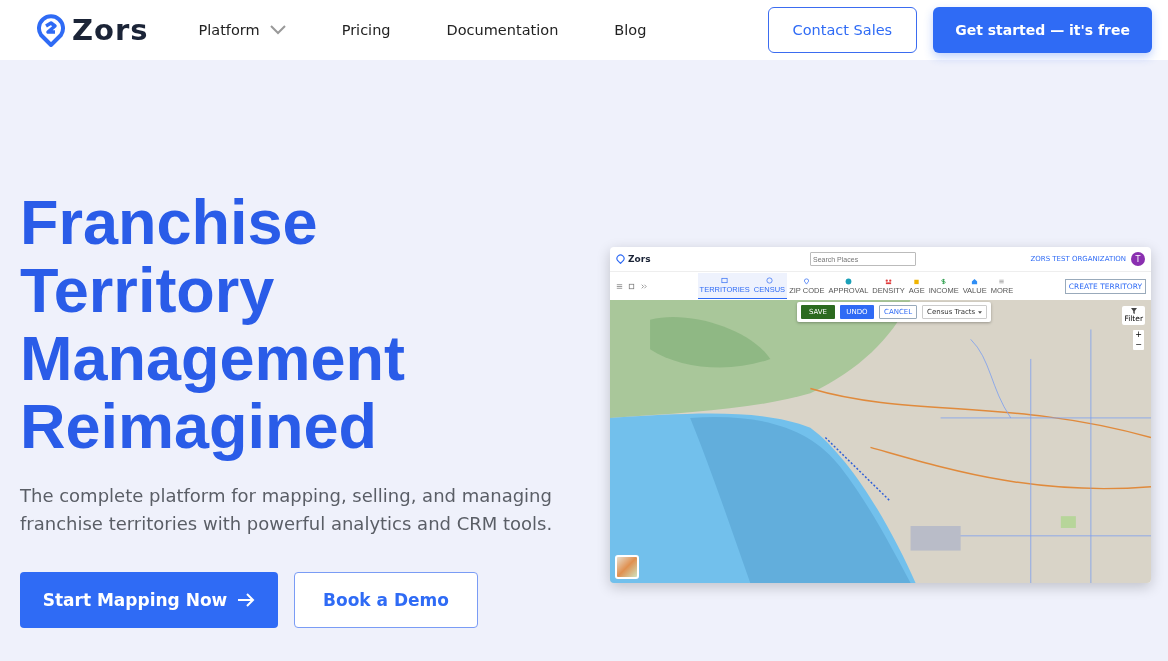 The height and width of the screenshot is (661, 1168). What do you see at coordinates (807, 281) in the screenshot?
I see `pin-icon` at bounding box center [807, 281].